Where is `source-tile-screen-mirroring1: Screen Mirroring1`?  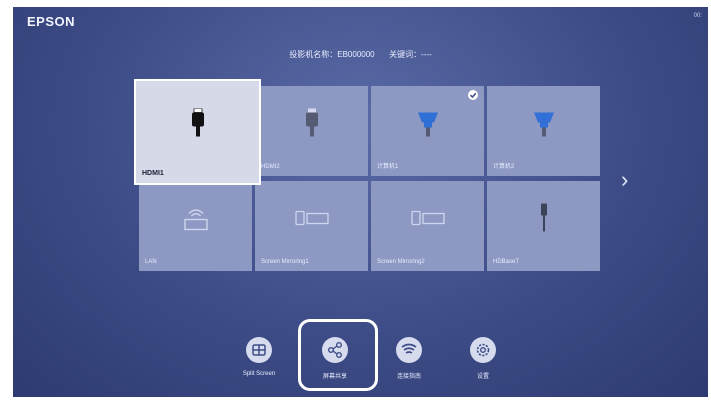 source-tile-screen-mirroring1: Screen Mirroring1 is located at coordinates (311, 226).